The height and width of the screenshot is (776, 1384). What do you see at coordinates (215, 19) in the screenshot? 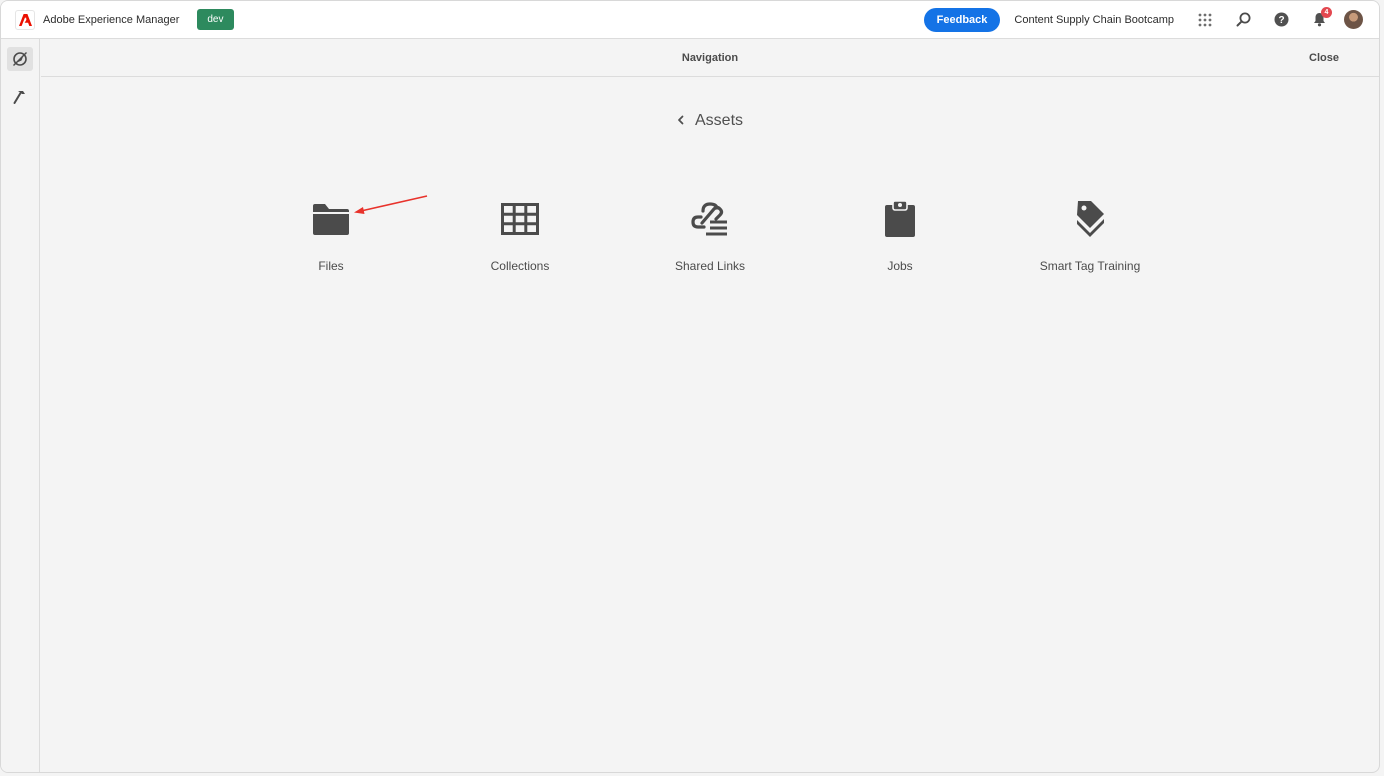
I see `environment-badge: dev` at bounding box center [215, 19].